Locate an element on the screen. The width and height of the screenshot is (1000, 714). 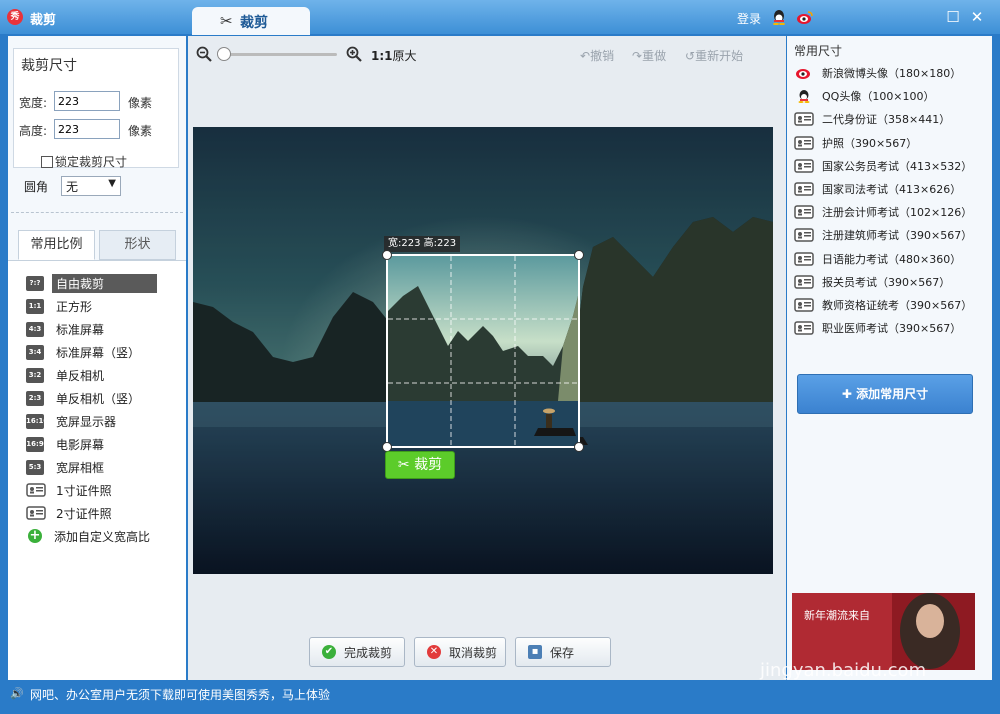
ratio-1-inch-photo: 1寸证件照 is located at coordinates (71, 490).